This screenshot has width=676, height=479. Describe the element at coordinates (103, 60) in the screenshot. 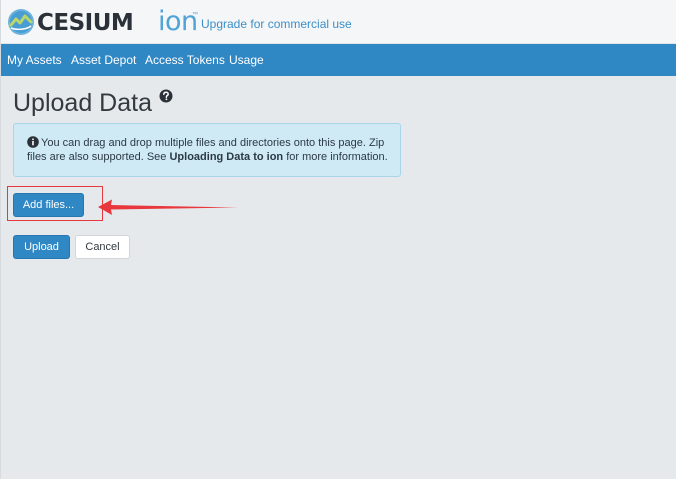

I see `nav-asset-depot: Asset Depot` at that location.